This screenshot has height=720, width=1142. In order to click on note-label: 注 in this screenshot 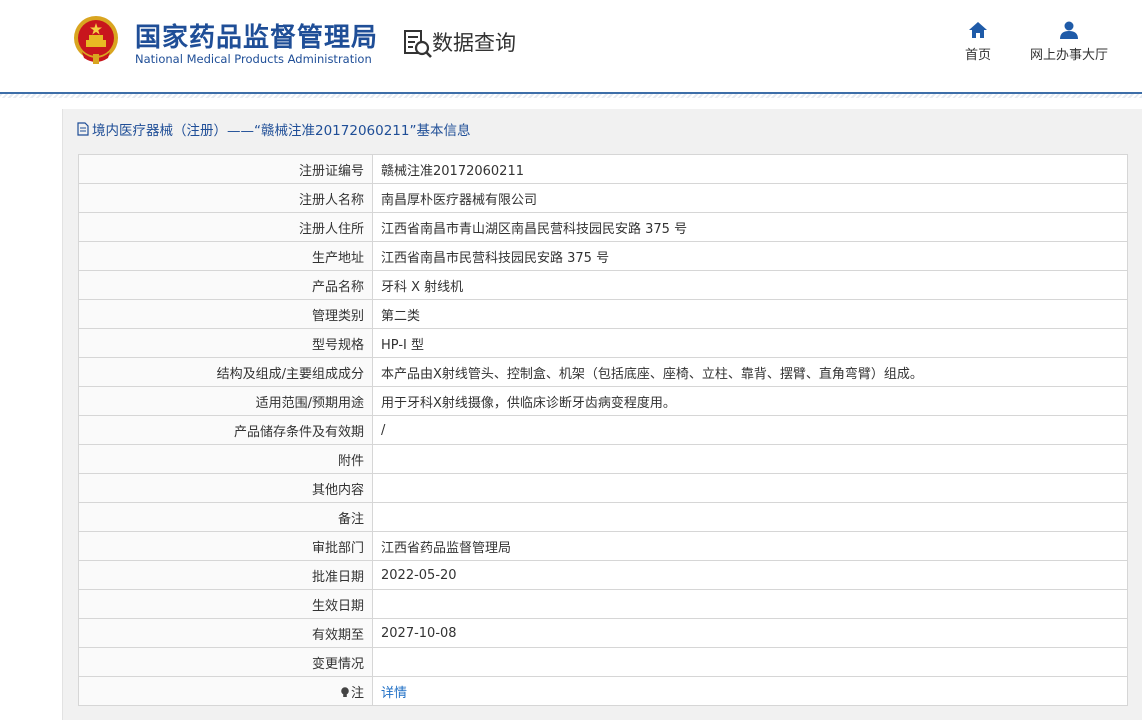, I will do `click(357, 693)`.